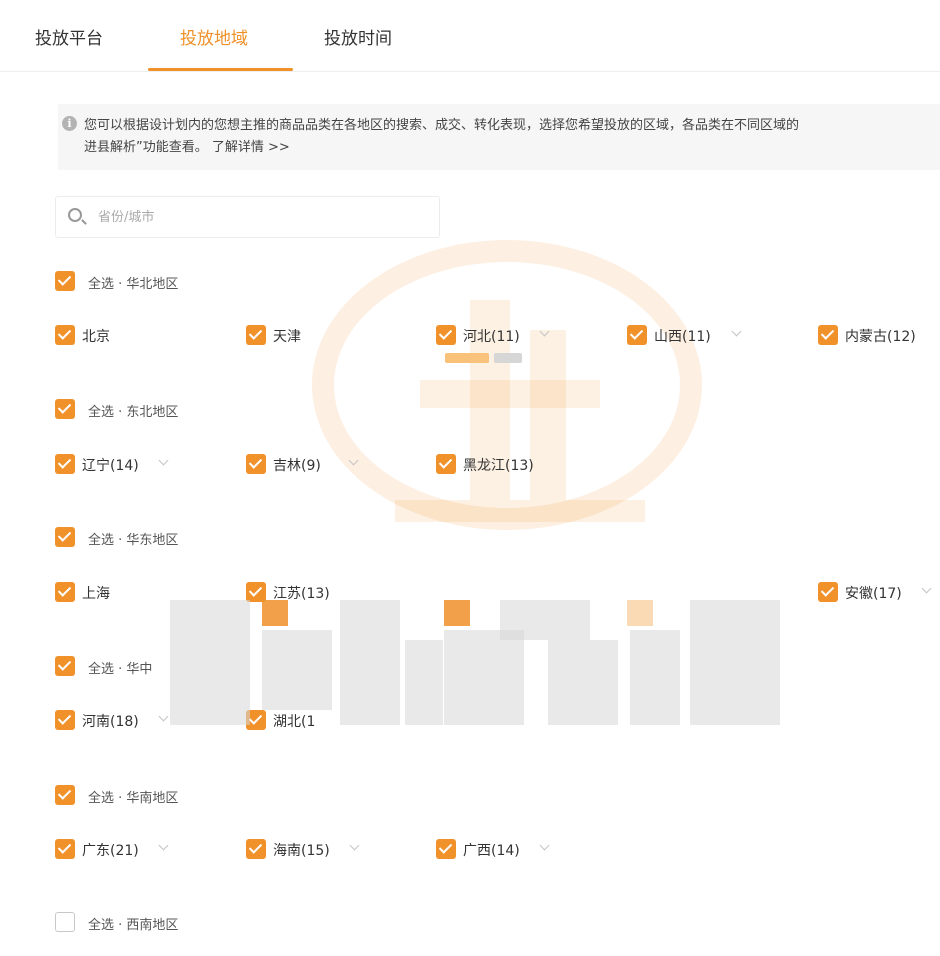 The height and width of the screenshot is (956, 940). What do you see at coordinates (446, 464) in the screenshot?
I see `province-checkbox-heilongjiang` at bounding box center [446, 464].